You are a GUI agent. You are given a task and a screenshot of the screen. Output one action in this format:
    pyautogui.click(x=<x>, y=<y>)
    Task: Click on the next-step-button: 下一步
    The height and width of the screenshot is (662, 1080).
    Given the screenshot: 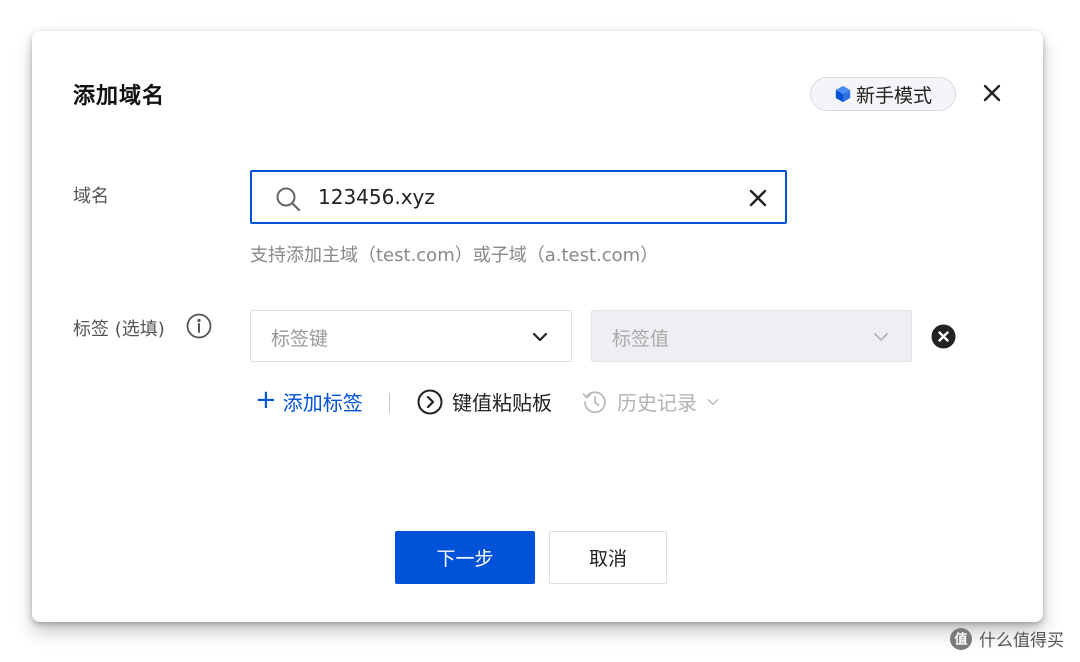 What is the action you would take?
    pyautogui.click(x=465, y=557)
    